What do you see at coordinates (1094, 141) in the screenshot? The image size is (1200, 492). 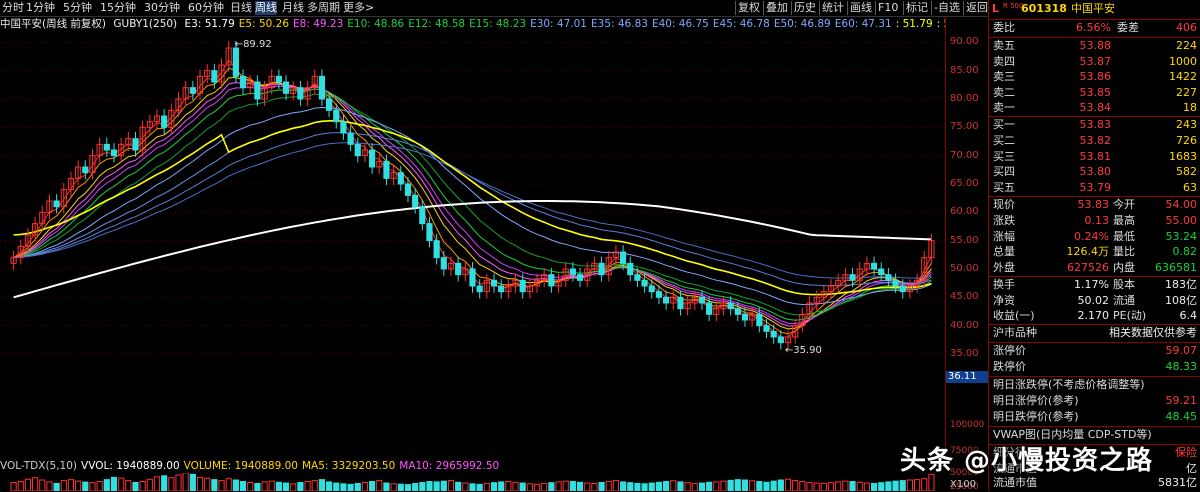 I see `bid-row: 买二 53.82 726` at bounding box center [1094, 141].